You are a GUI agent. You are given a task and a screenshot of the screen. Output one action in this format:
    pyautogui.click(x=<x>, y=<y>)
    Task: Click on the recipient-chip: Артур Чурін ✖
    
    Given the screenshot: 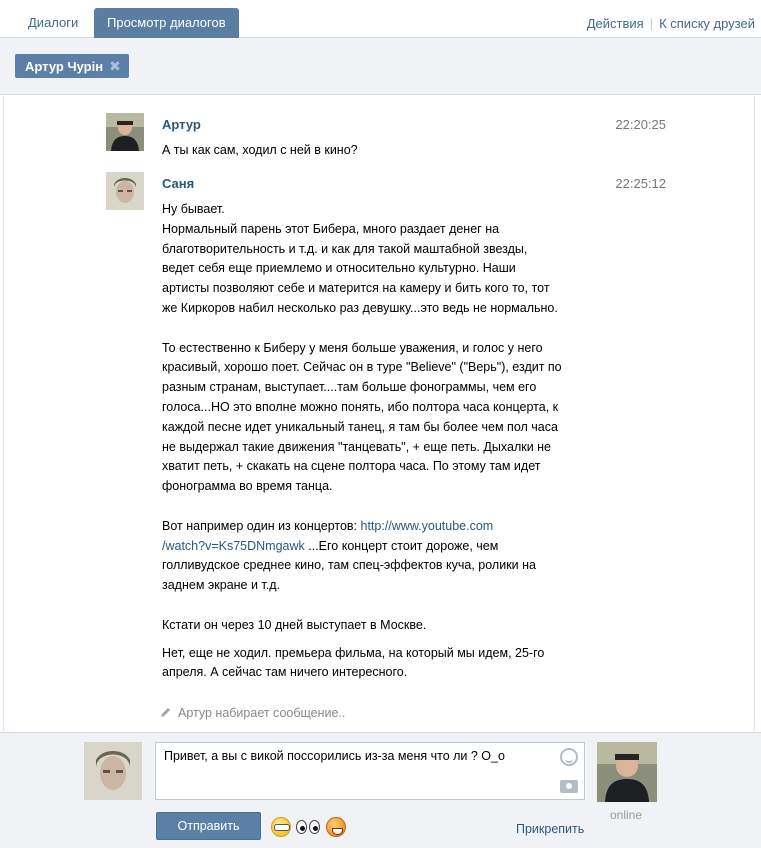 What is the action you would take?
    pyautogui.click(x=72, y=66)
    